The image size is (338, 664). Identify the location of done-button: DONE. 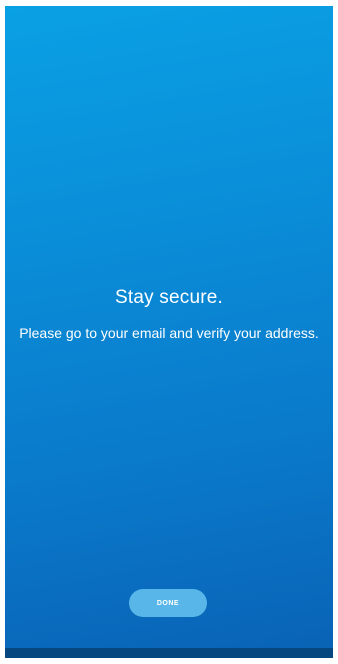
(168, 603).